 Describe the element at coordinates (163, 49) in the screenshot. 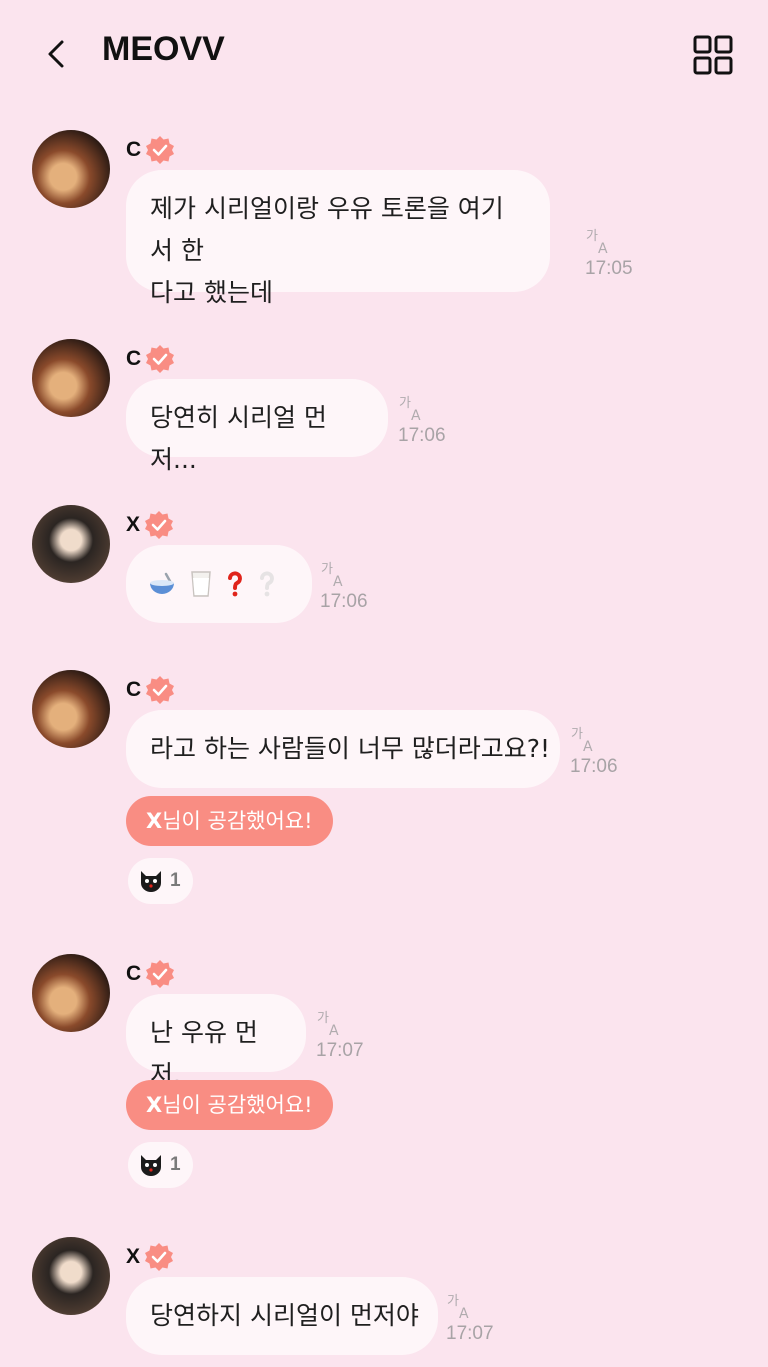

I see `page-title: MEOVV` at that location.